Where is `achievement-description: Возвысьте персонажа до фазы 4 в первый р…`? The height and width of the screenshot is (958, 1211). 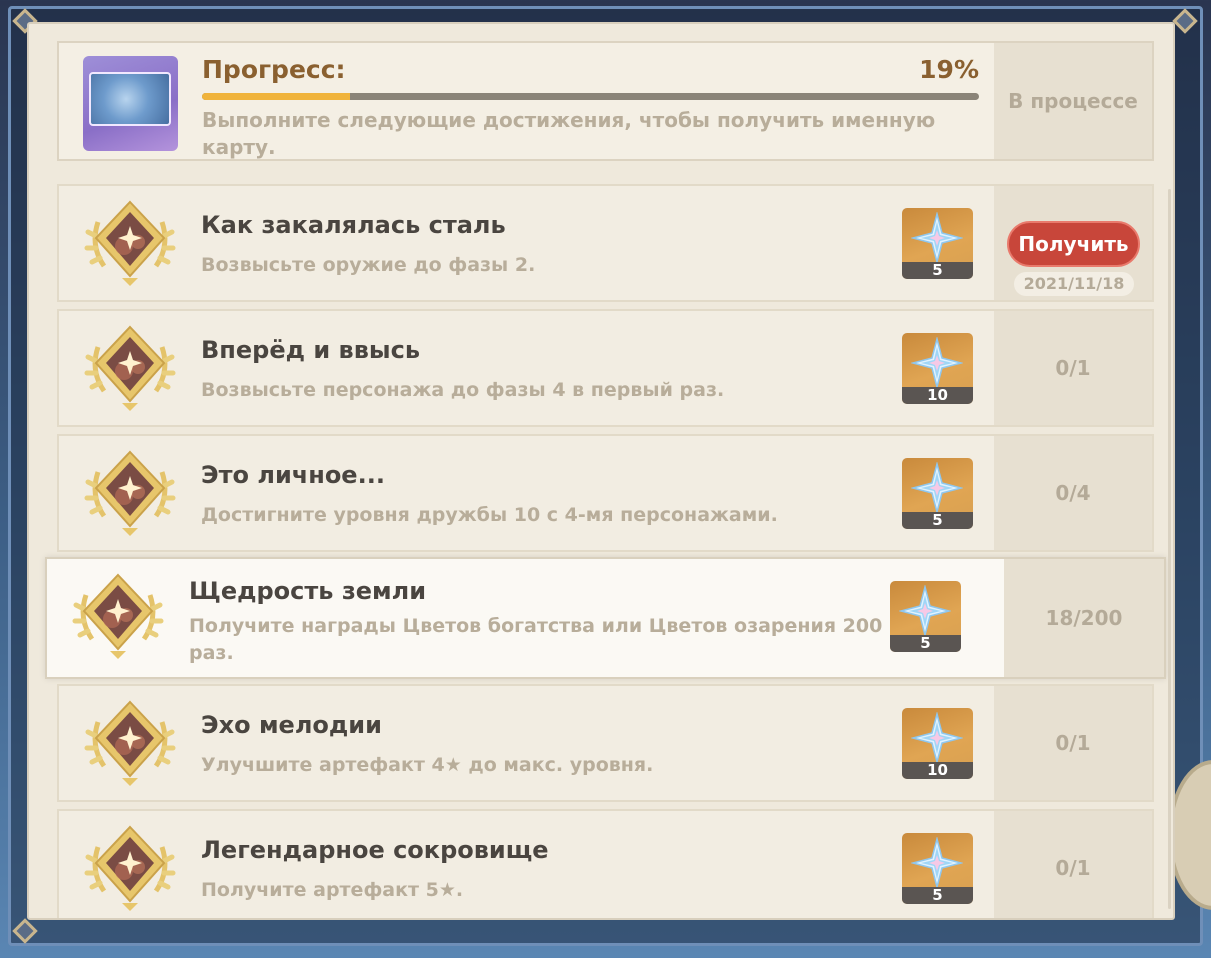 achievement-description: Возвысьте персонажа до фазы 4 в первый р… is located at coordinates (463, 390).